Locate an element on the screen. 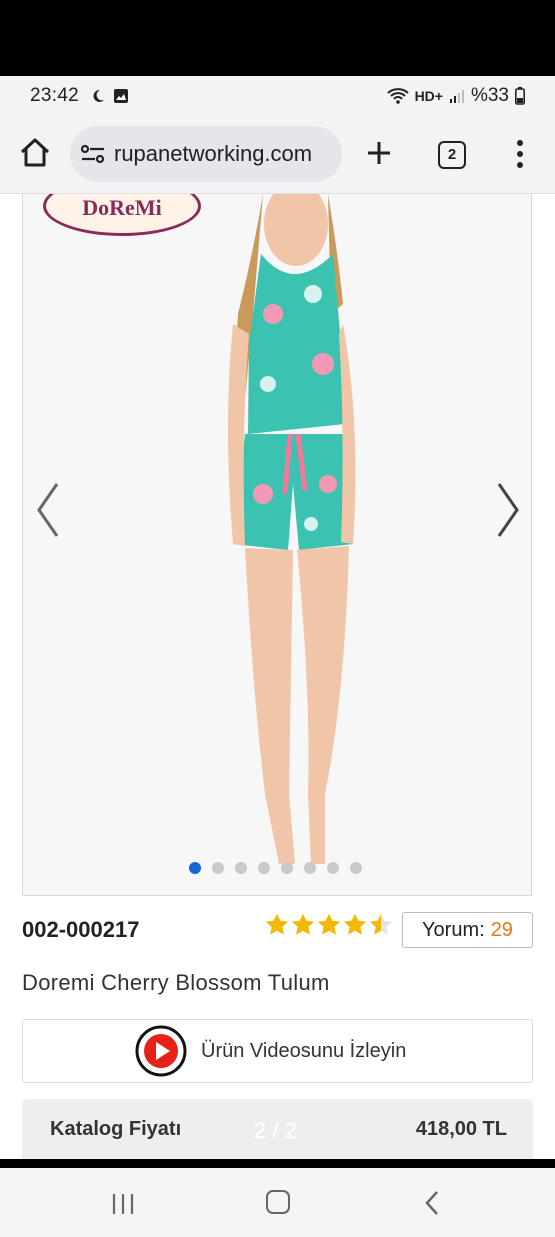 The width and height of the screenshot is (555, 1237). page-indicator: 2 / 2 is located at coordinates (275, 1130).